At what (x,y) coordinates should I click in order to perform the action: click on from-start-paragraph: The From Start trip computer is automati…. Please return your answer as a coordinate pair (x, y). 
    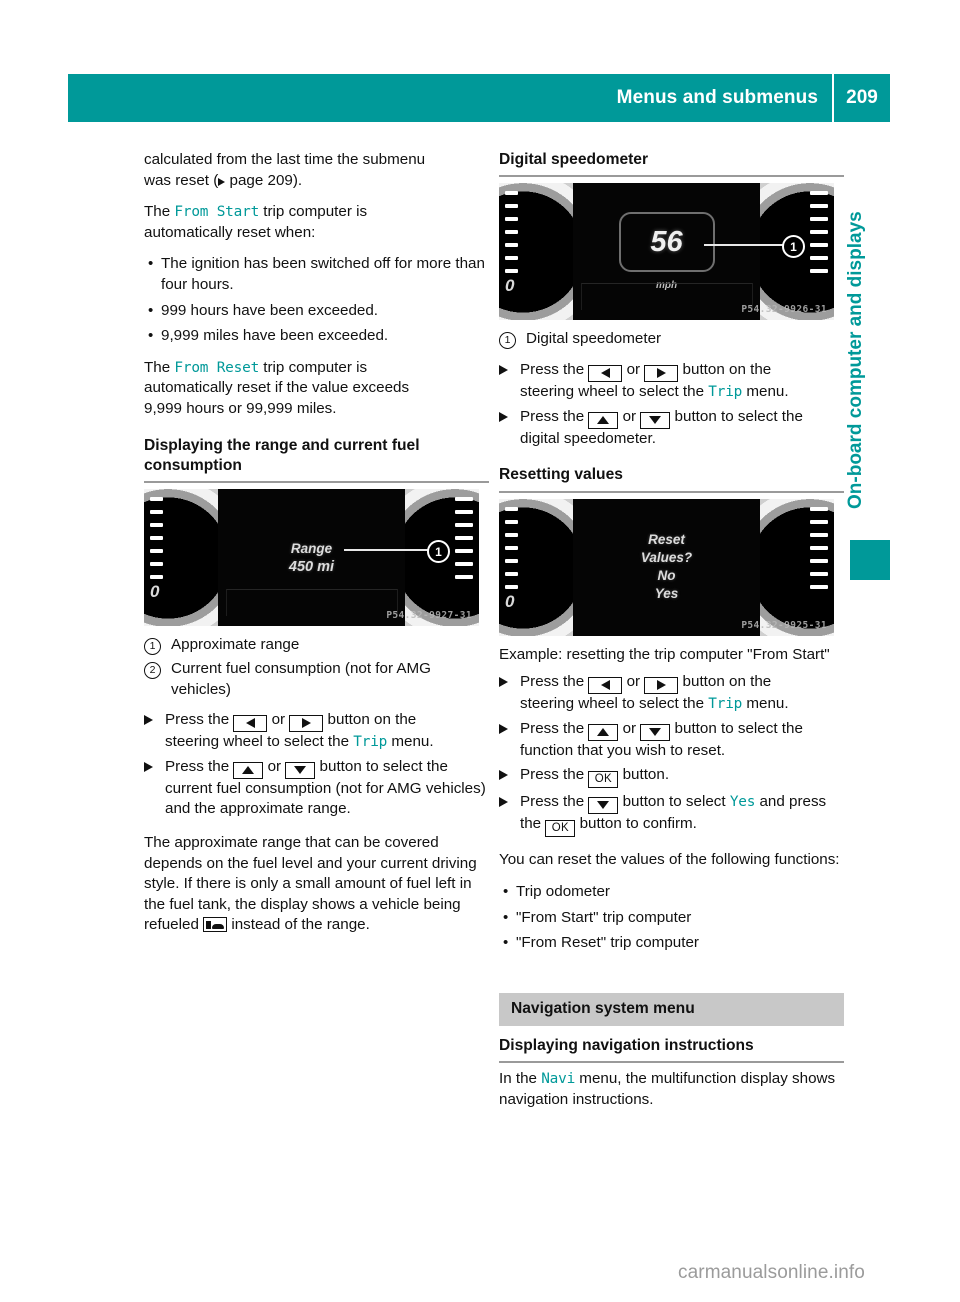
    Looking at the image, I should click on (316, 222).